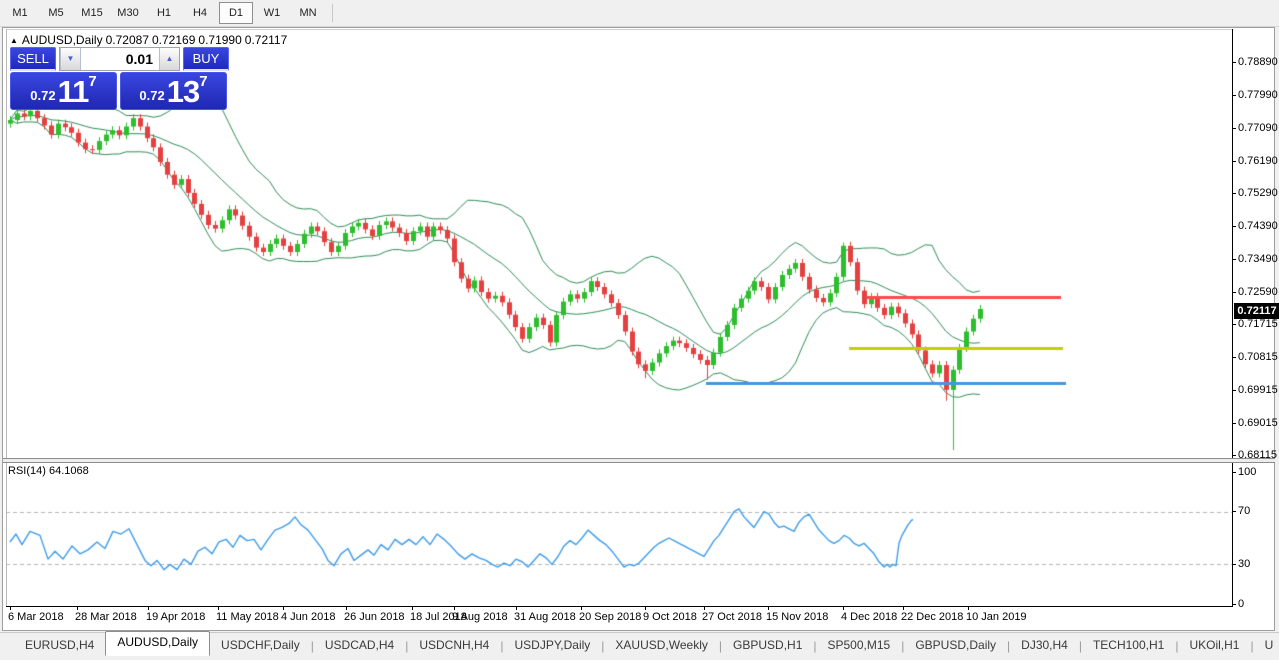  I want to click on price-axis-label: 0.74390, so click(1258, 226).